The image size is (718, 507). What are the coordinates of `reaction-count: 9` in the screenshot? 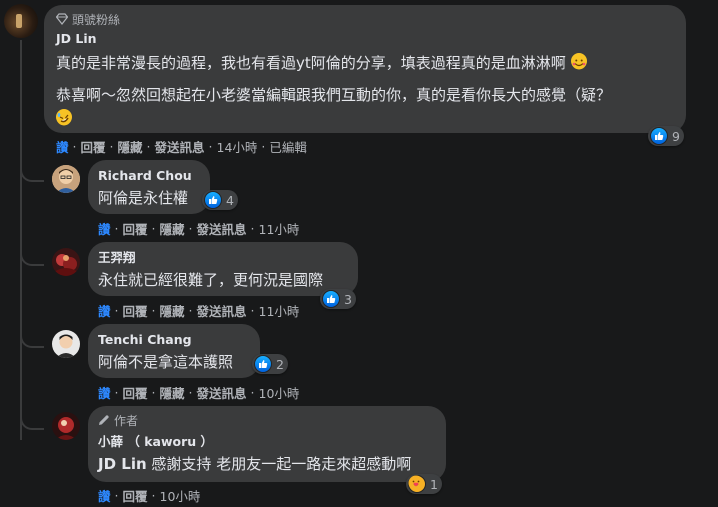 It's located at (666, 136).